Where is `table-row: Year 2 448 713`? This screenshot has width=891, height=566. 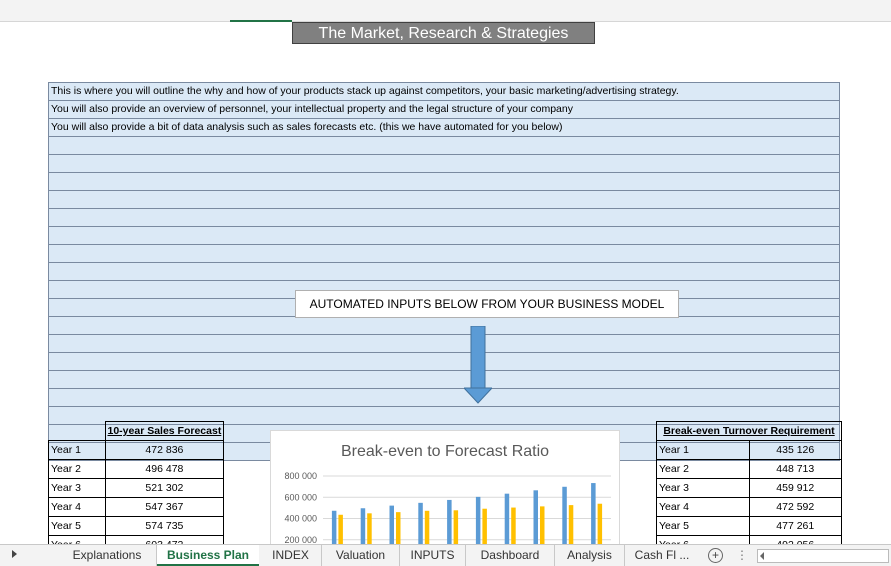
table-row: Year 2 448 713 is located at coordinates (749, 469).